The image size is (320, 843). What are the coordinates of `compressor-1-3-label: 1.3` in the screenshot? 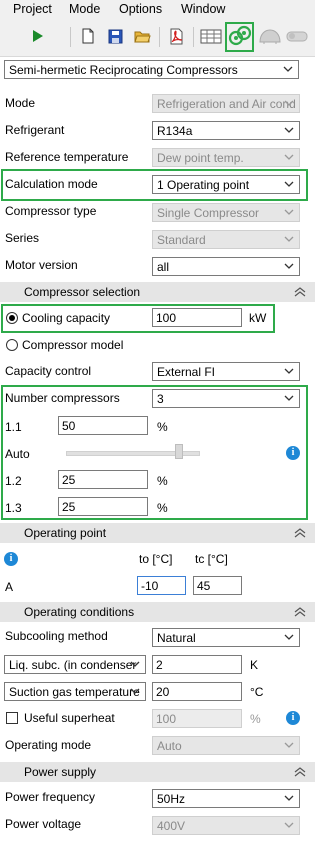 It's located at (13, 508).